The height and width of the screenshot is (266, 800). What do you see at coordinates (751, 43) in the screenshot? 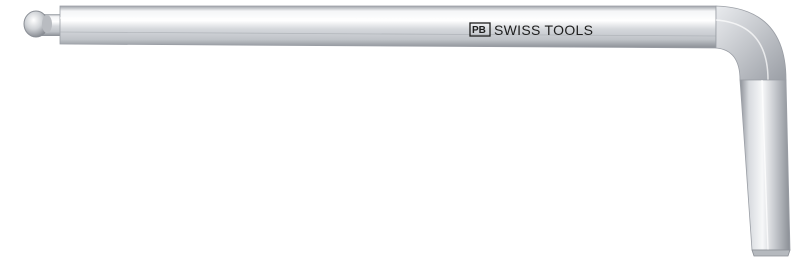
I see `bend` at bounding box center [751, 43].